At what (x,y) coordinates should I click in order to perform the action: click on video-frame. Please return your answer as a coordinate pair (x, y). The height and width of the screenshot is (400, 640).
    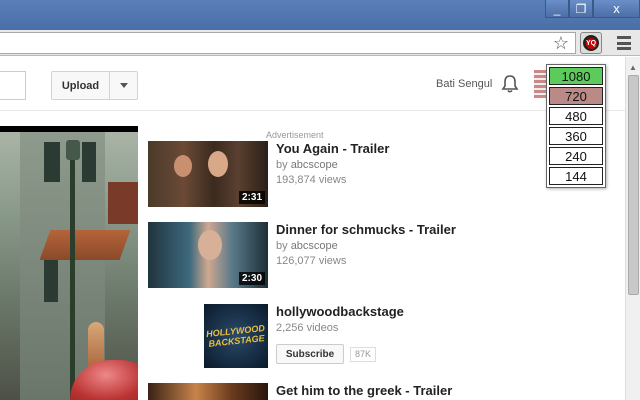
    Looking at the image, I should click on (69, 266).